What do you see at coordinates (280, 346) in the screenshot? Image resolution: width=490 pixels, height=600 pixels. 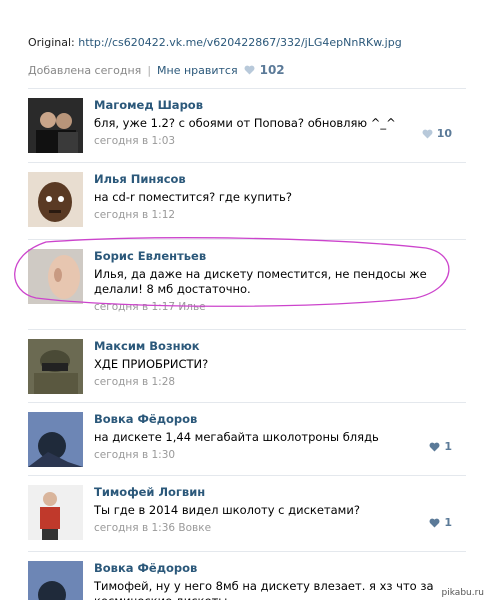 I see `comment-author: Максим Вознюк` at bounding box center [280, 346].